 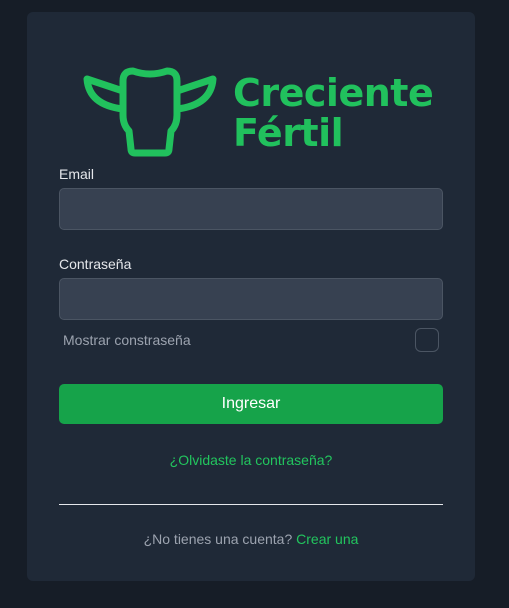 What do you see at coordinates (251, 209) in the screenshot?
I see `email-field` at bounding box center [251, 209].